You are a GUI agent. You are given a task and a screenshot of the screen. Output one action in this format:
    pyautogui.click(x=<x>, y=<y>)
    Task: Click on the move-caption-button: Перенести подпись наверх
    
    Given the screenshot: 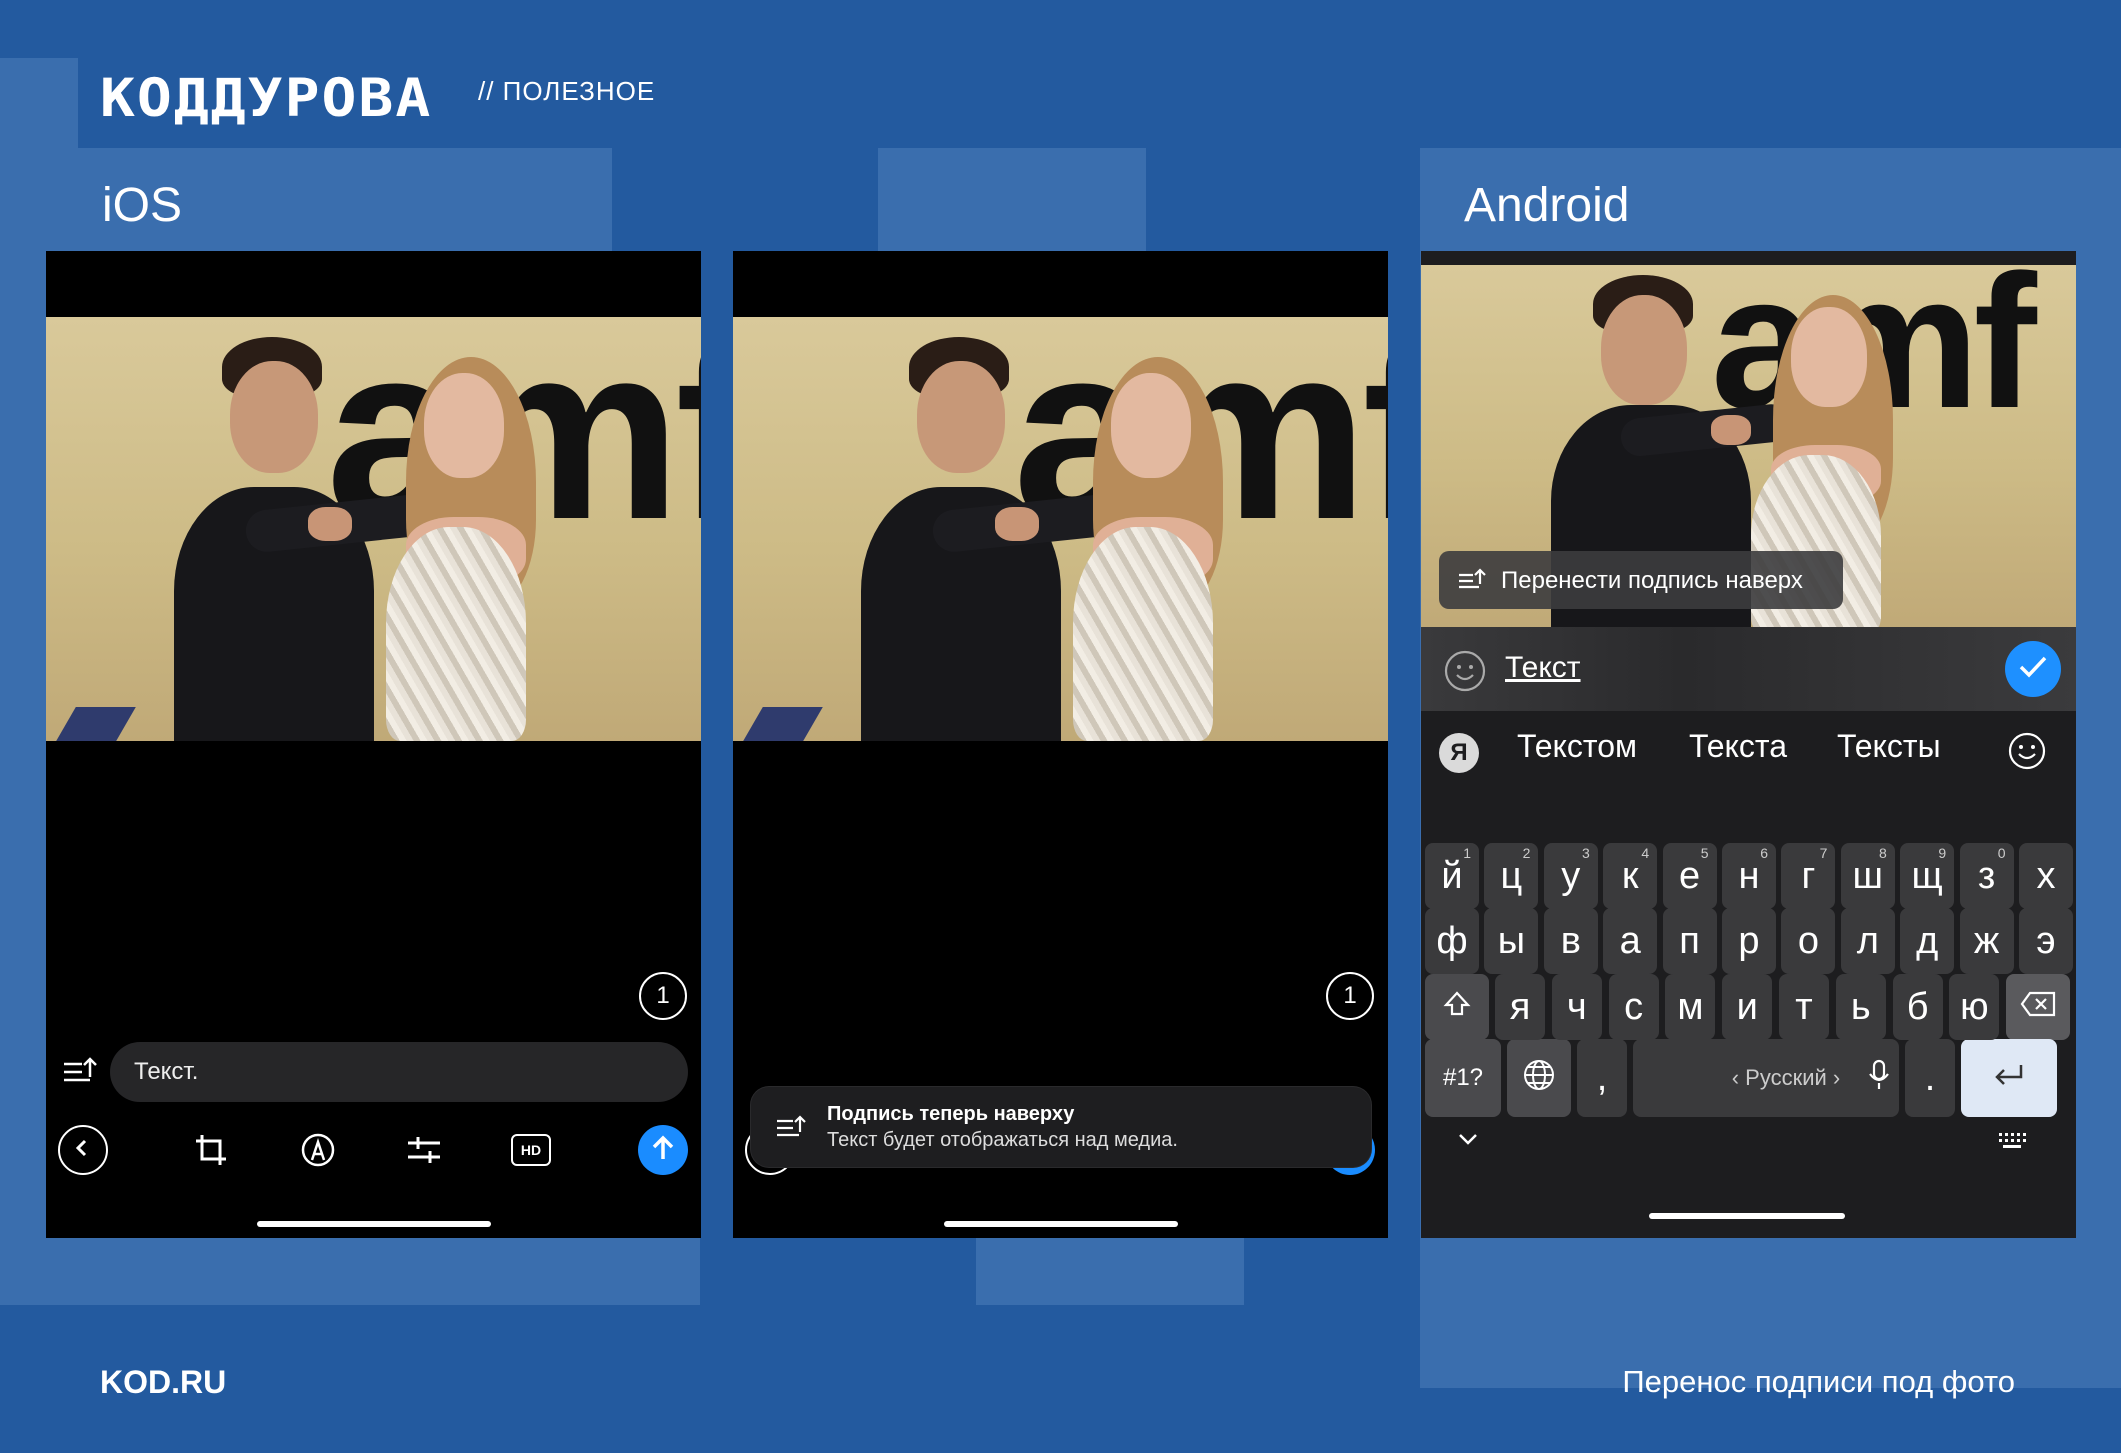 What is the action you would take?
    pyautogui.click(x=1641, y=580)
    